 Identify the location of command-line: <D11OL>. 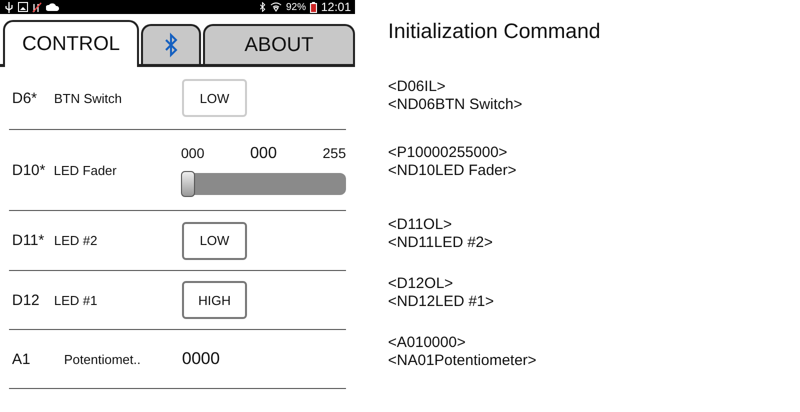
(420, 225).